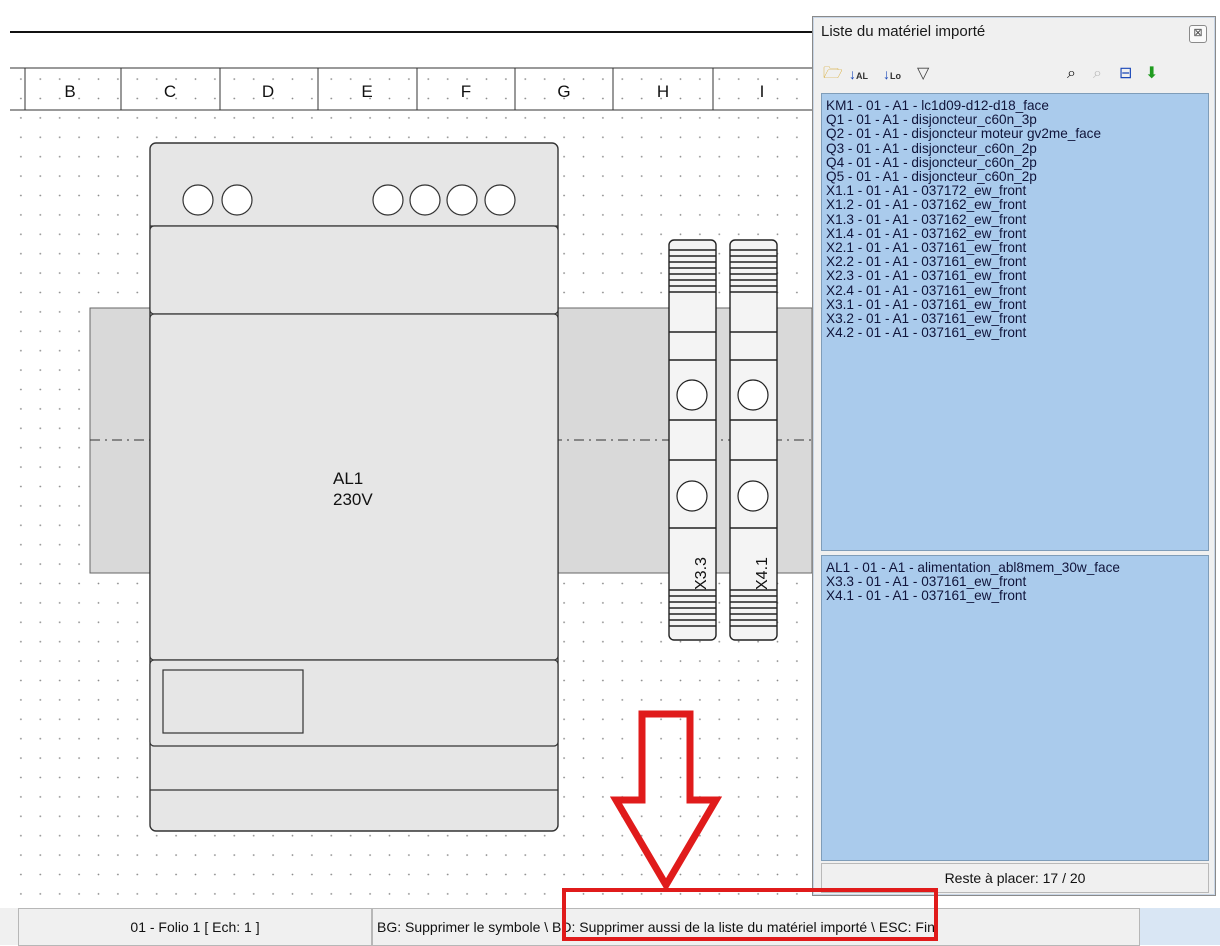 The image size is (1220, 946). What do you see at coordinates (348, 478) in the screenshot?
I see `module-label-name: AL1` at bounding box center [348, 478].